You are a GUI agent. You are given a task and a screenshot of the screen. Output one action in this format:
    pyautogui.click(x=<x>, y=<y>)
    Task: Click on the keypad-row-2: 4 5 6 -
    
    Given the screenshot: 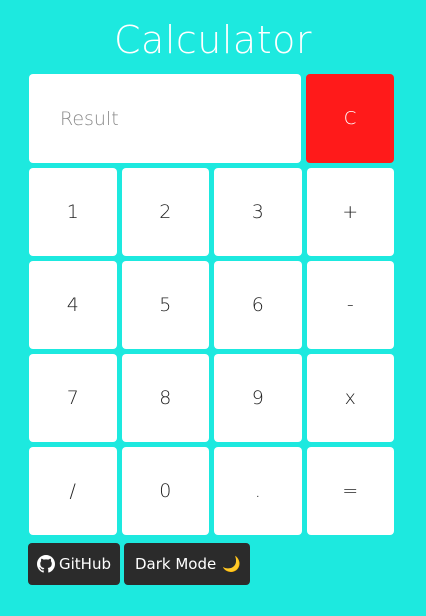 What is the action you would take?
    pyautogui.click(x=211, y=305)
    